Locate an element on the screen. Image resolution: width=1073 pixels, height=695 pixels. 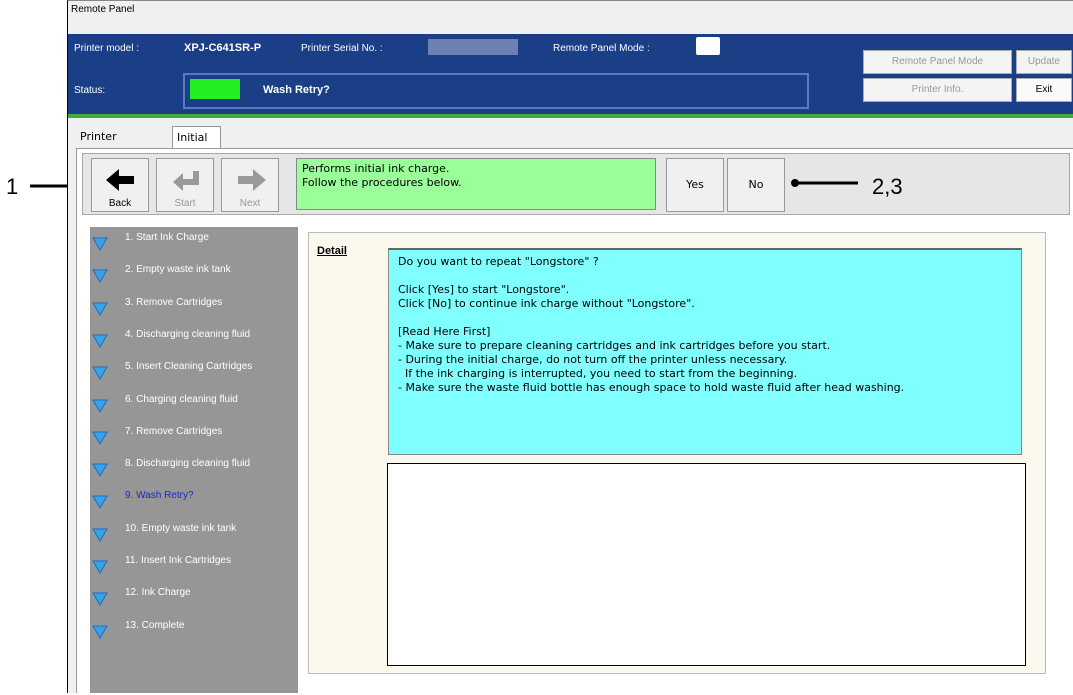
printer-info-button: Printer Info. is located at coordinates (937, 90).